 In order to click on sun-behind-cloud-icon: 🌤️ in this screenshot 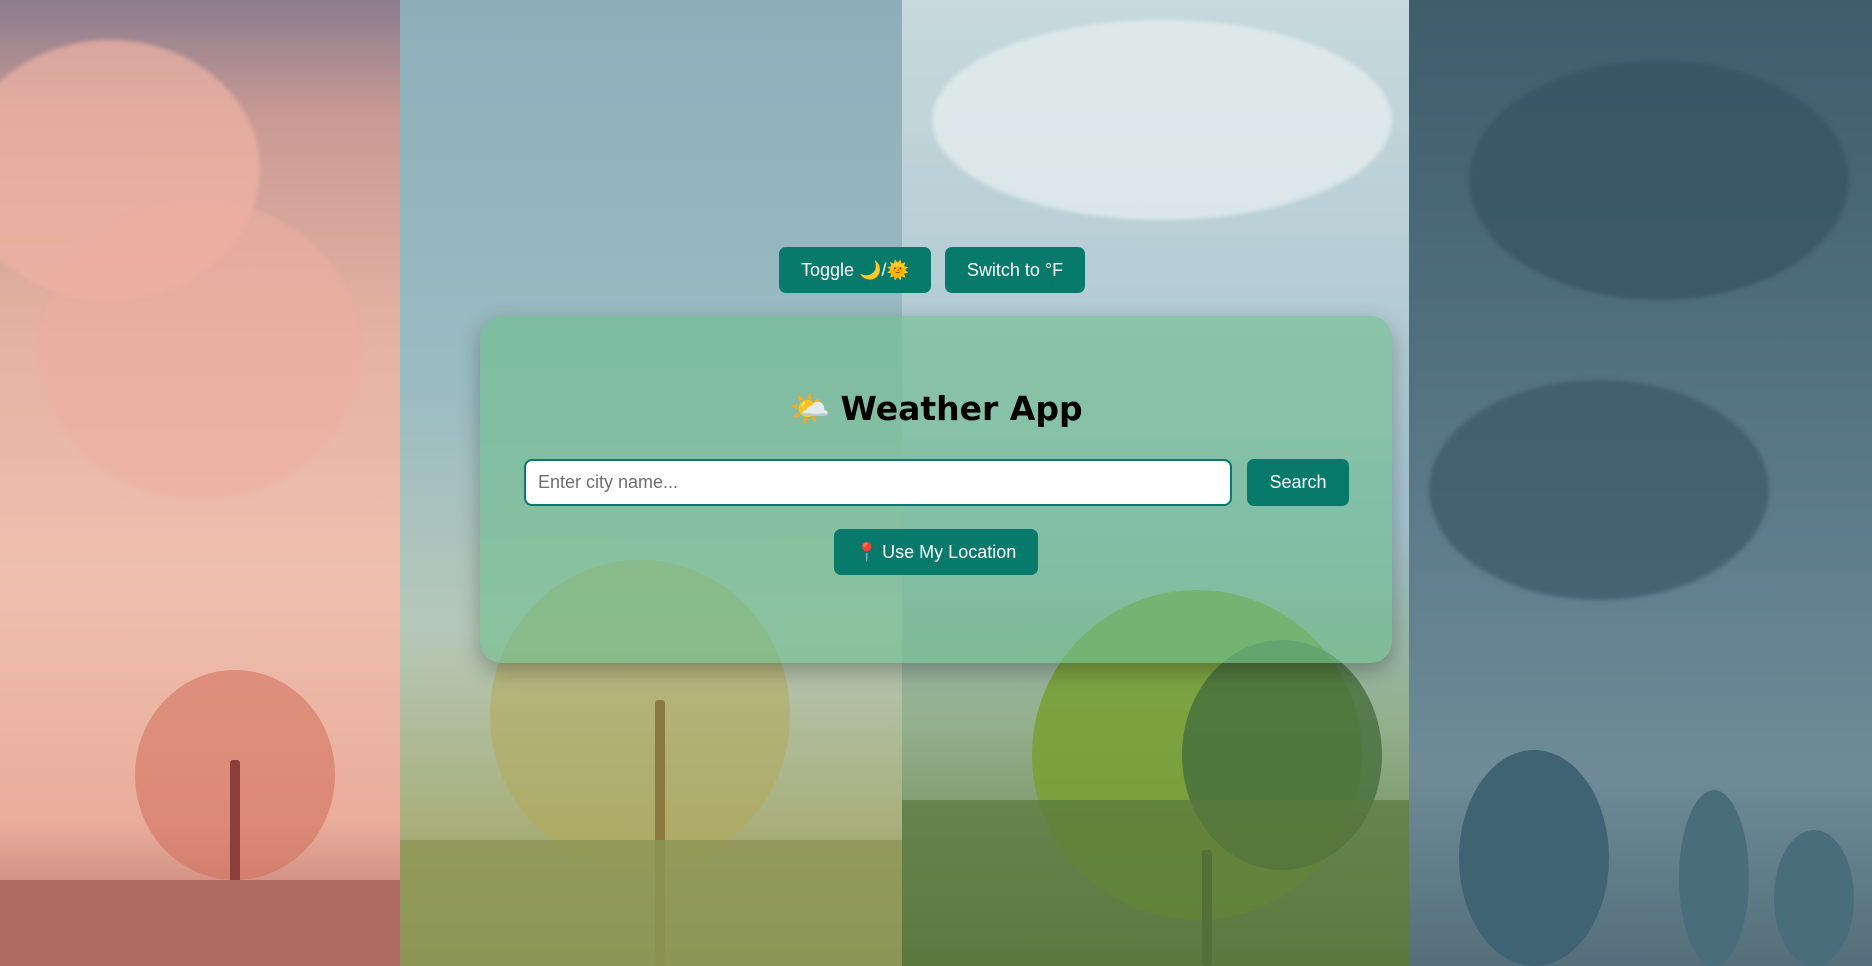, I will do `click(810, 408)`.